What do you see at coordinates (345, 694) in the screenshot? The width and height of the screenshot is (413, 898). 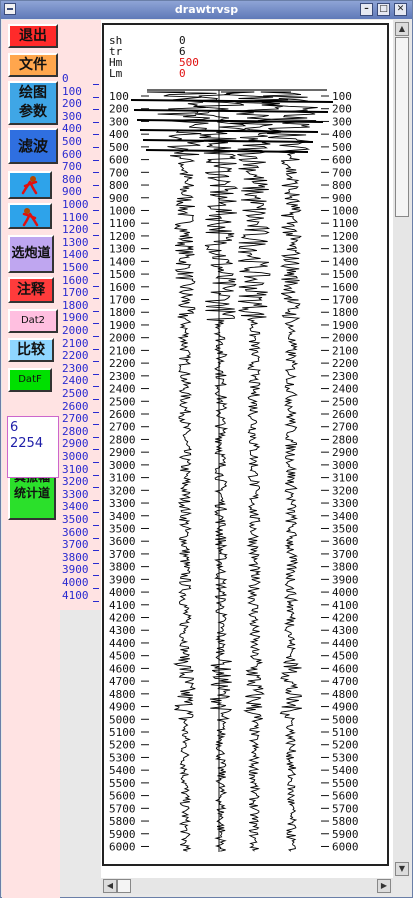 I see `depth-tick-right: 4800` at bounding box center [345, 694].